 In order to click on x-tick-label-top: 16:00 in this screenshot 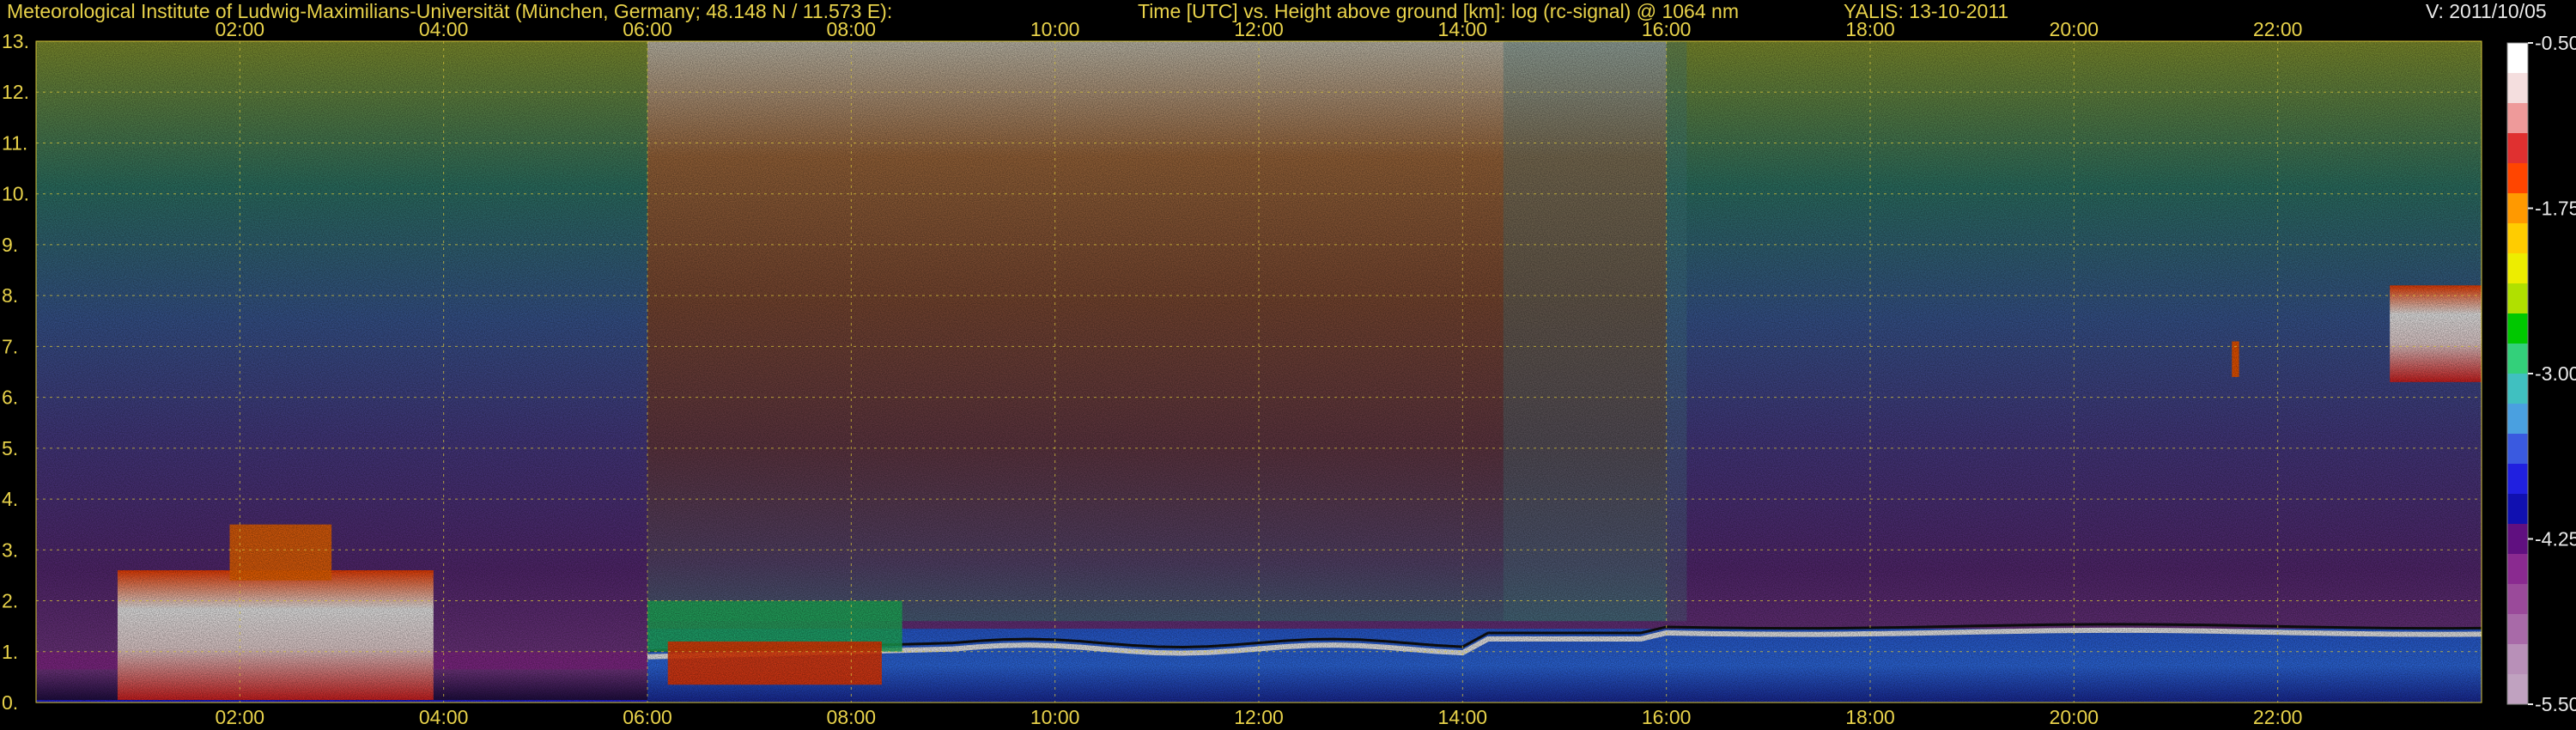, I will do `click(1667, 29)`.